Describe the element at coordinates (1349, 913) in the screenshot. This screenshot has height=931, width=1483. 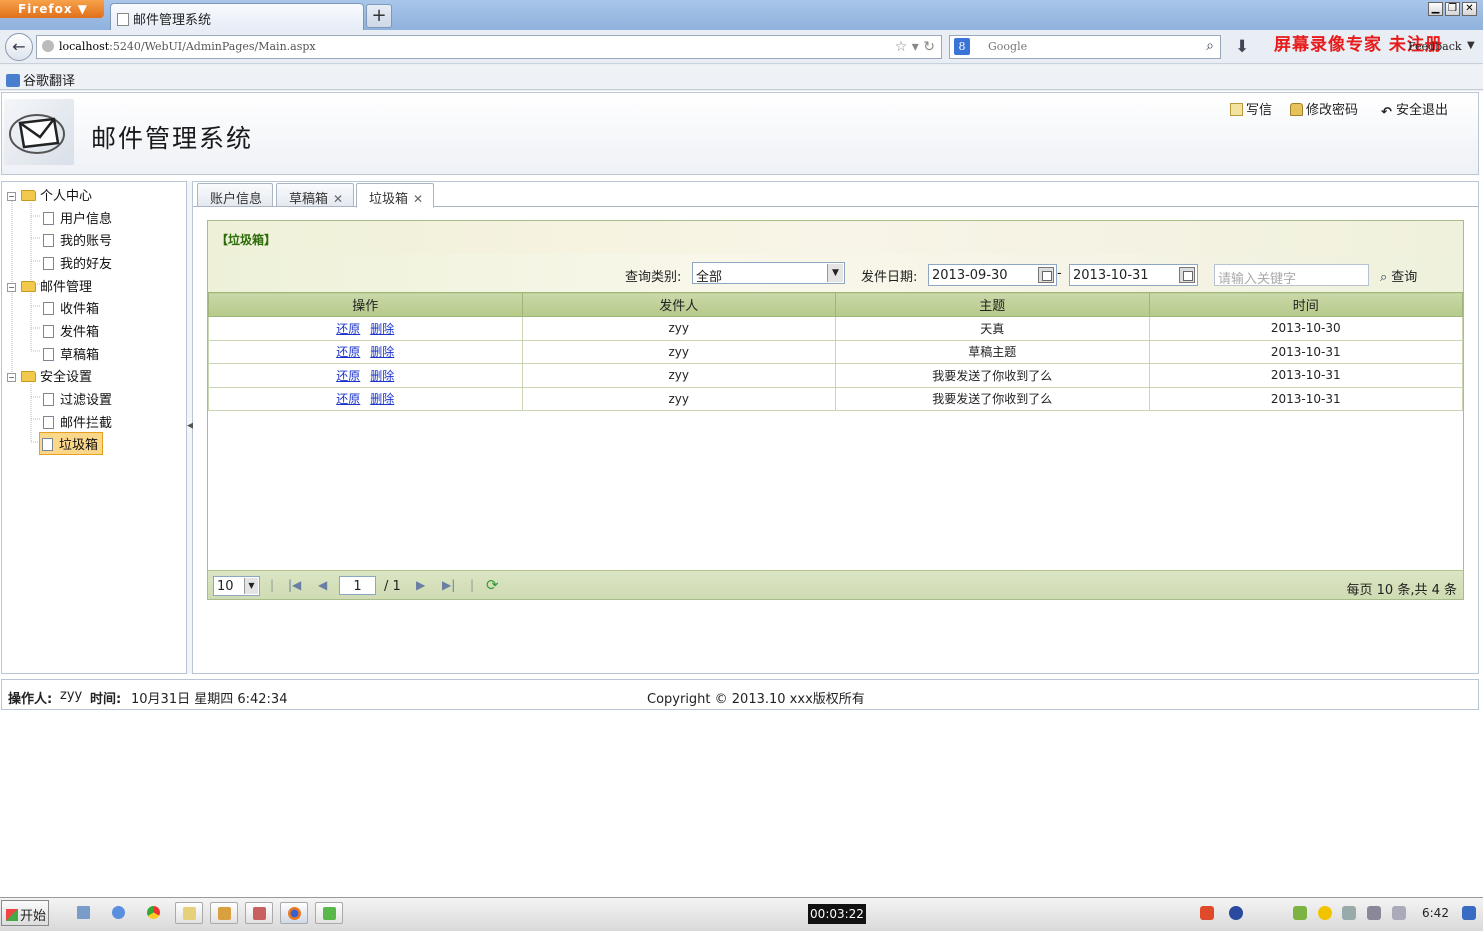
I see `volume-icon` at that location.